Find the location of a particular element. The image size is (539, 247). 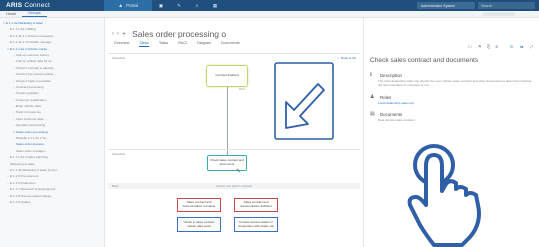

secondary-bar: Home Groups is located at coordinates (269, 14).